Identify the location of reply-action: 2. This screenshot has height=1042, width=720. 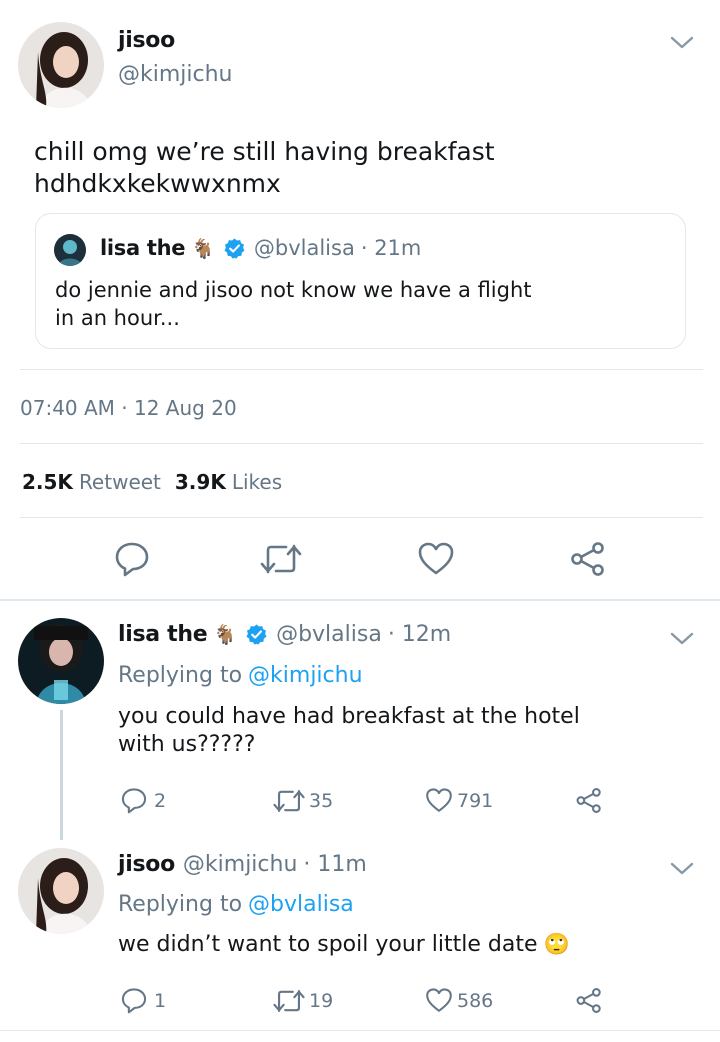
(143, 800).